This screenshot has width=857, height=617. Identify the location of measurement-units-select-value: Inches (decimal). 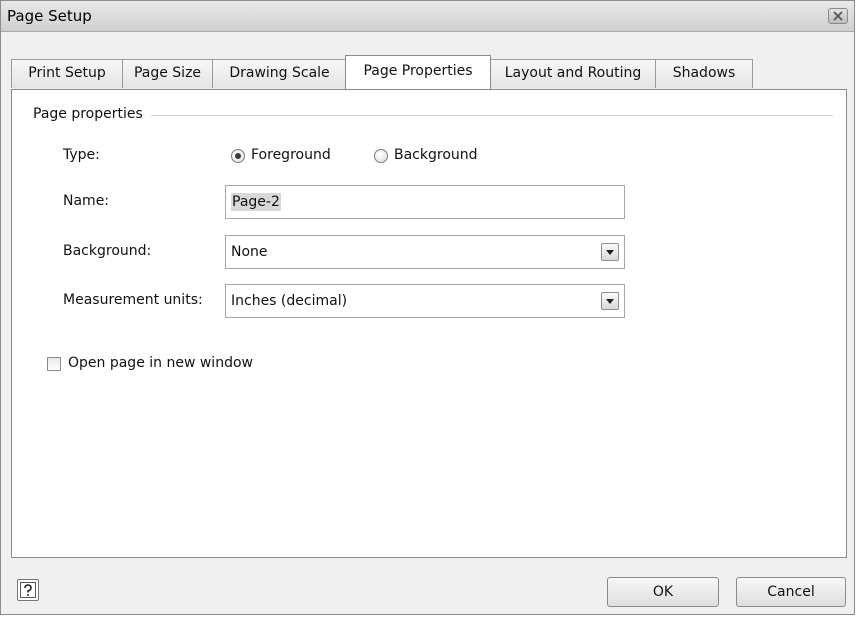
(289, 301).